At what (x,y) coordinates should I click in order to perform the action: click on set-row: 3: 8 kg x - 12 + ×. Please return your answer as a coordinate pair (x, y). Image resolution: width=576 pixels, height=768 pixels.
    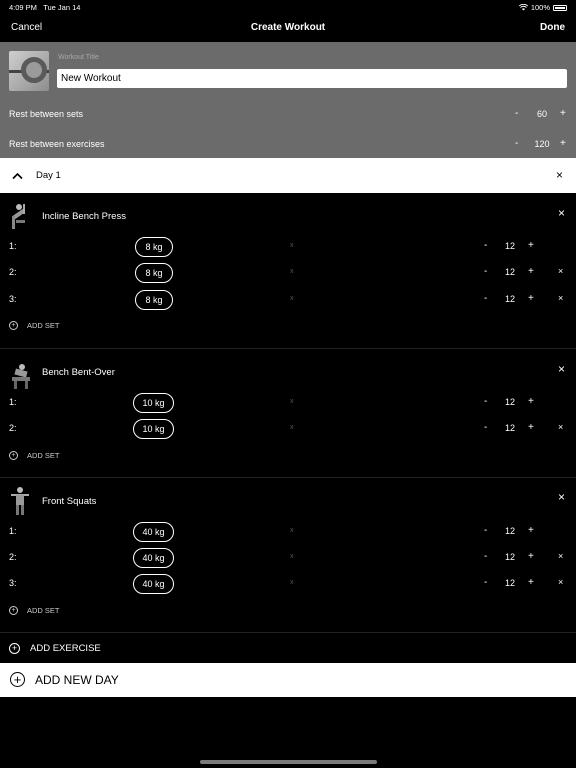
    Looking at the image, I should click on (288, 300).